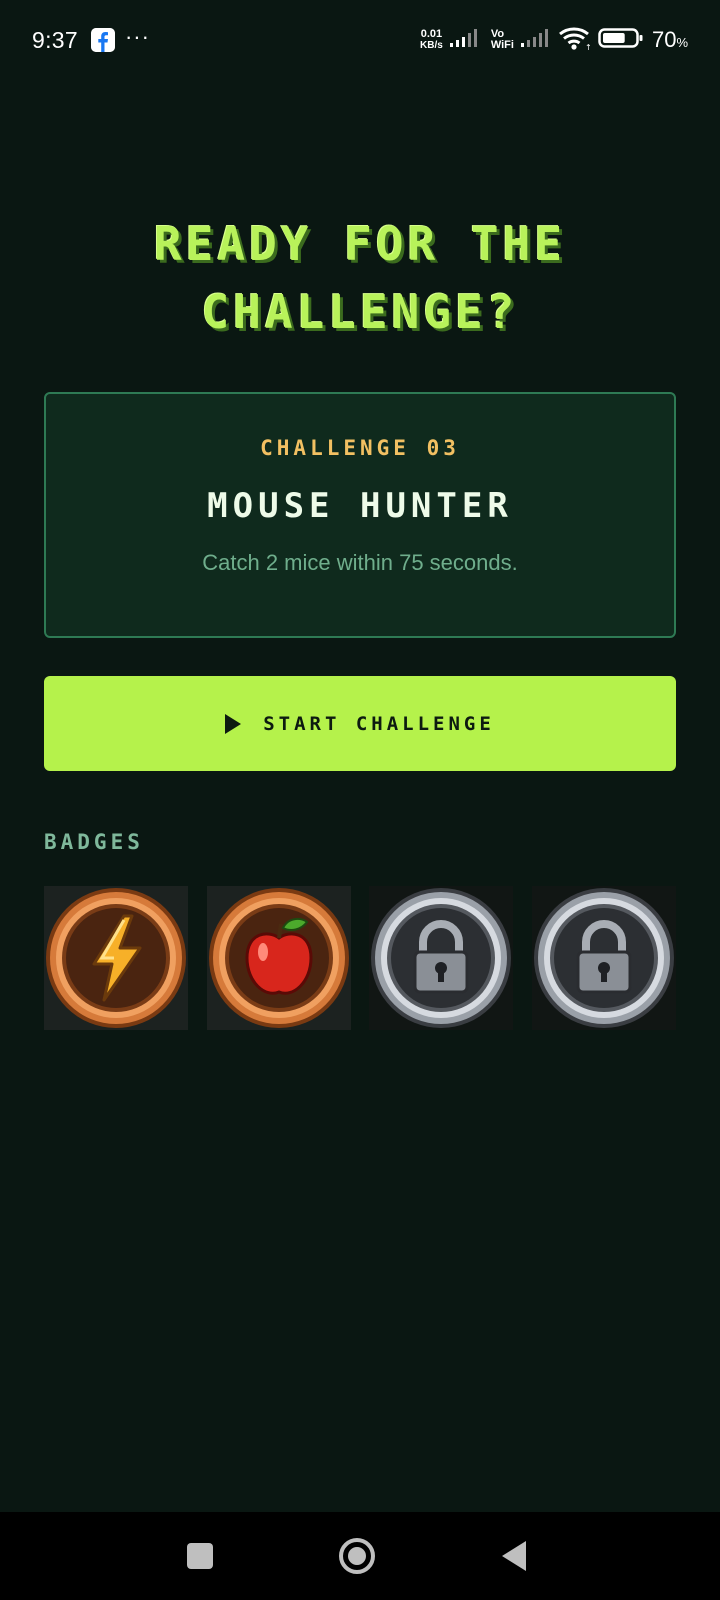 Image resolution: width=720 pixels, height=1600 pixels. I want to click on play-icon, so click(233, 723).